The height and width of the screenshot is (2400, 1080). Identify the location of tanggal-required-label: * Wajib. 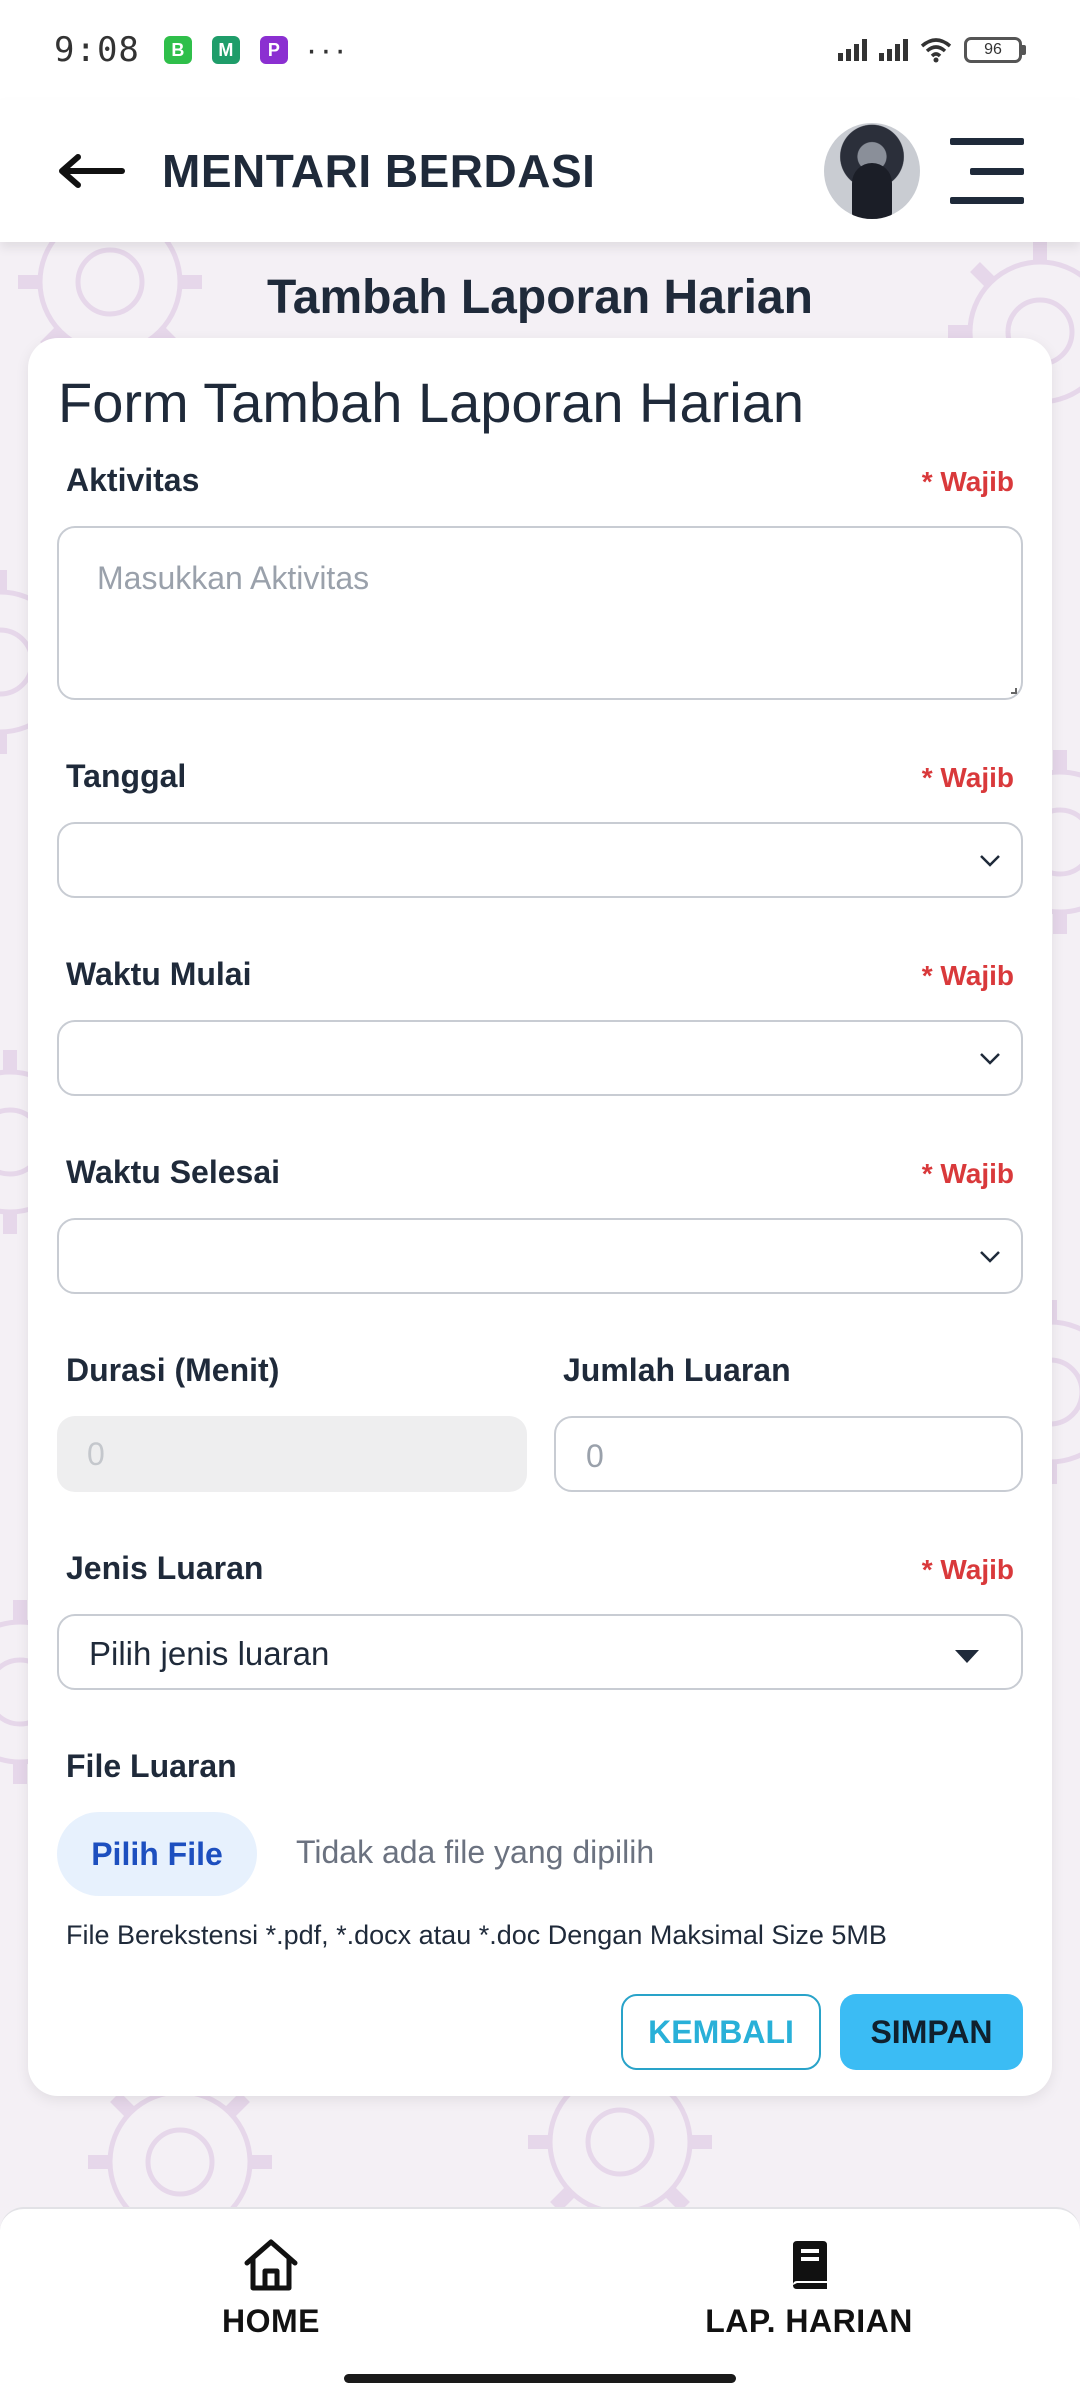
(967, 777).